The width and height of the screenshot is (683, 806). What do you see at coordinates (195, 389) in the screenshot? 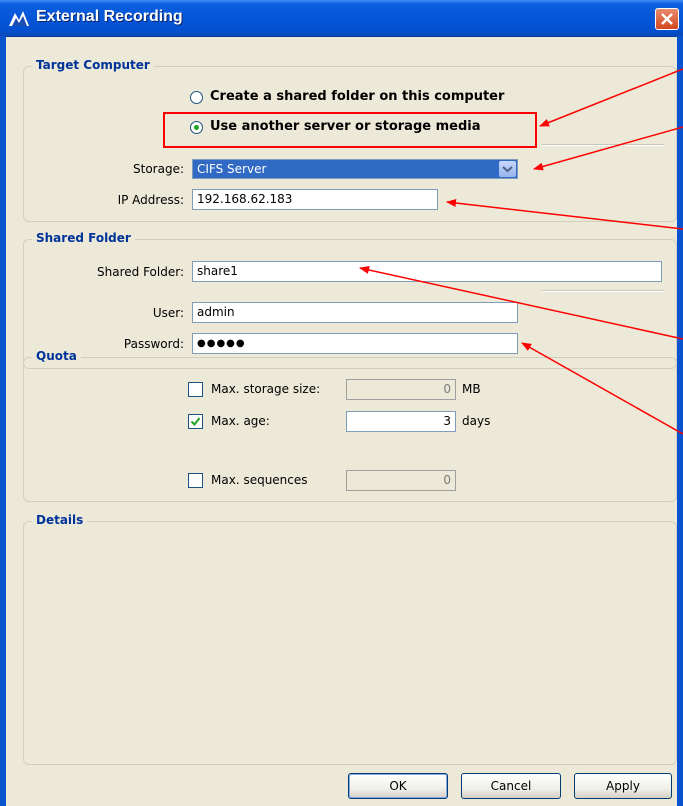
I see `max-storage-checkbox` at bounding box center [195, 389].